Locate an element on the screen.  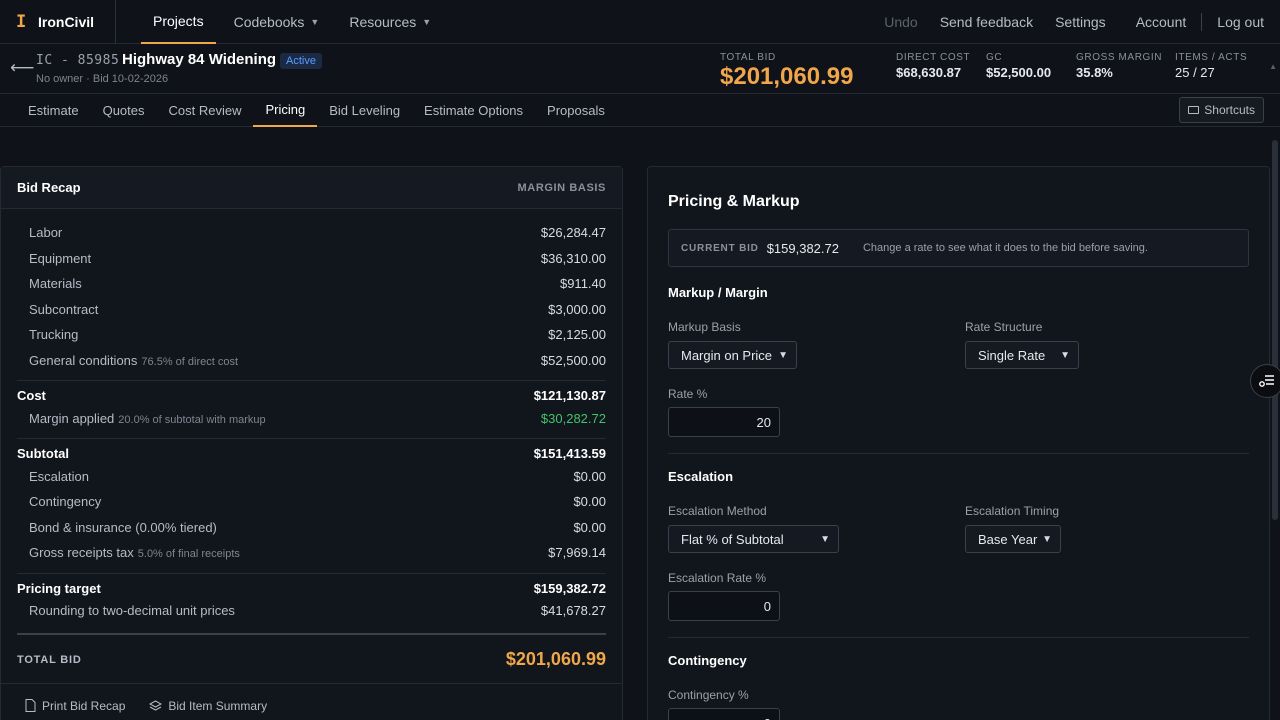
stat-total-bid: TOTAL BID $201,060.99 is located at coordinates (786, 71).